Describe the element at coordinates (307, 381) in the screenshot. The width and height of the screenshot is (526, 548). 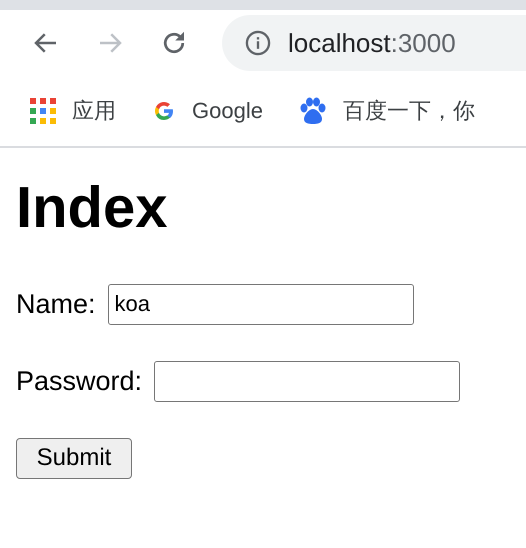
I see `input-field` at that location.